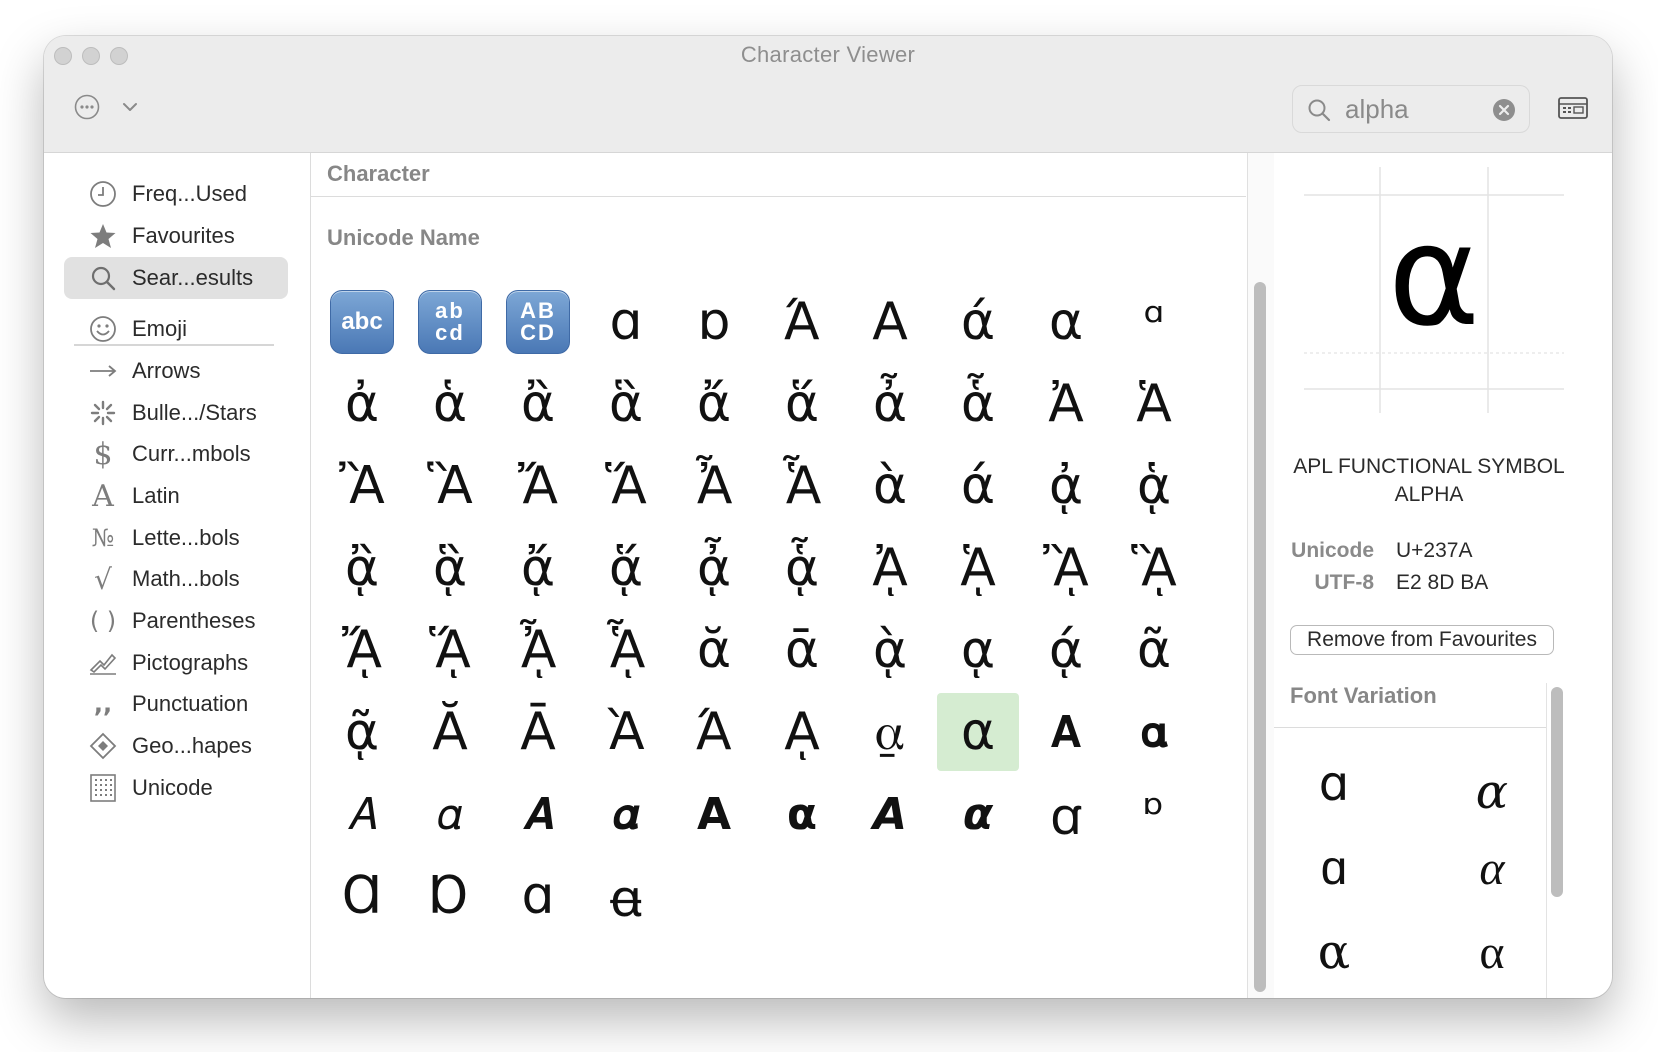 Image resolution: width=1658 pixels, height=1052 pixels. I want to click on character-cell: 𝞪, so click(978, 814).